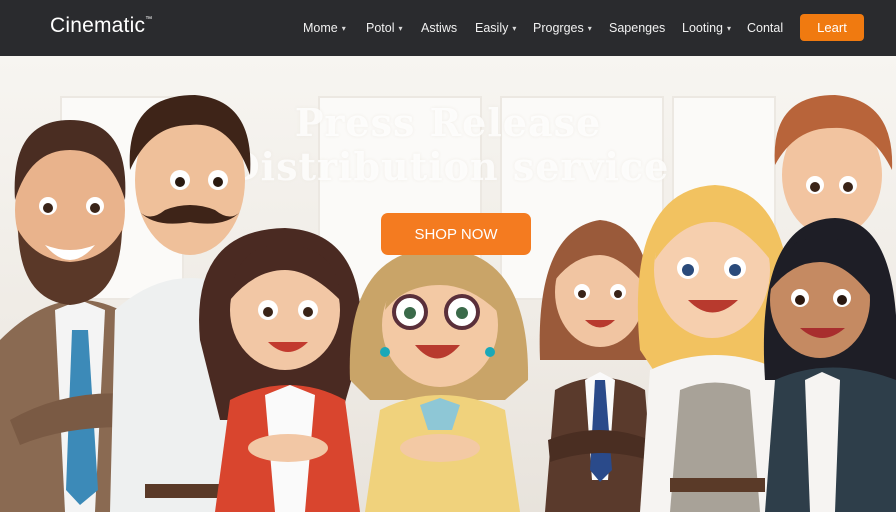 This screenshot has height=512, width=896. What do you see at coordinates (829, 365) in the screenshot?
I see `dark-haired-woman-figure` at bounding box center [829, 365].